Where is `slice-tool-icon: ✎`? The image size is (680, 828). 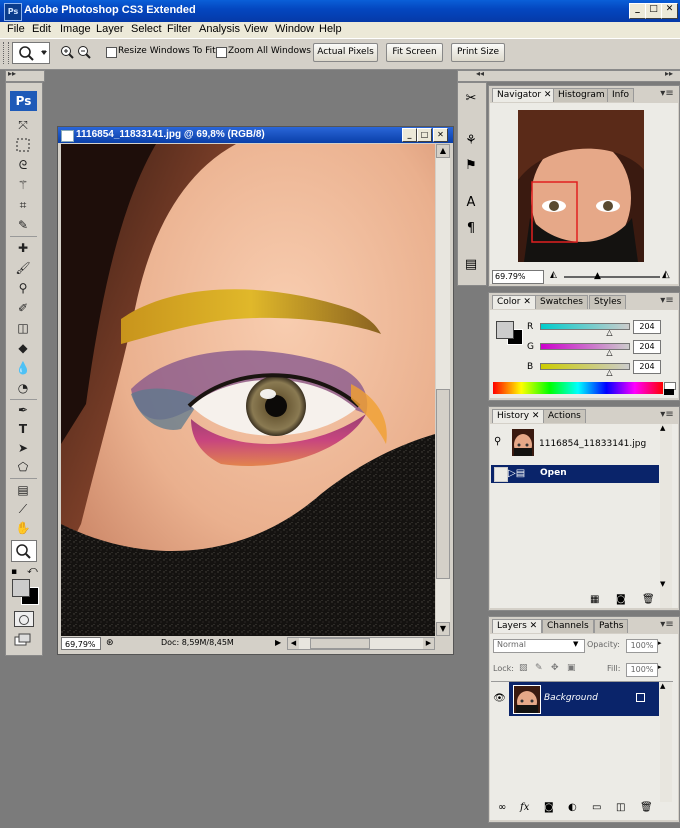
slice-tool-icon: ✎ is located at coordinates (23, 225).